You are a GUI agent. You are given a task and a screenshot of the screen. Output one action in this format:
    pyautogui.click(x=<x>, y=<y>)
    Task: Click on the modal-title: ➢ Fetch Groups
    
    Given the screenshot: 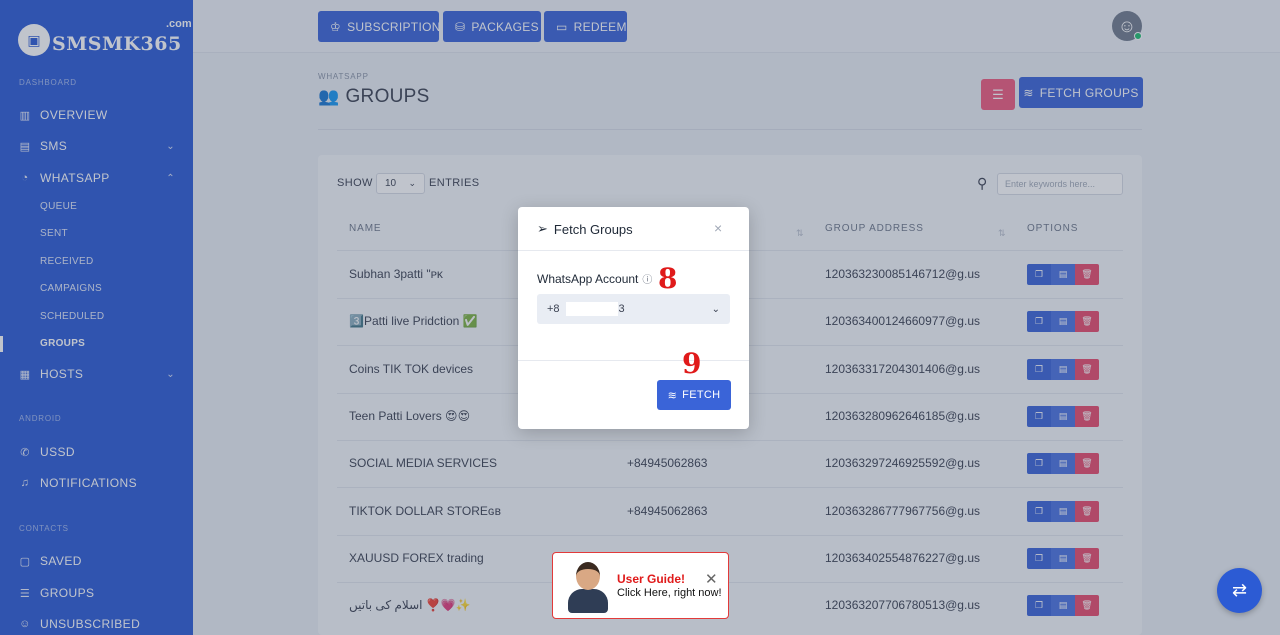 What is the action you would take?
    pyautogui.click(x=585, y=229)
    